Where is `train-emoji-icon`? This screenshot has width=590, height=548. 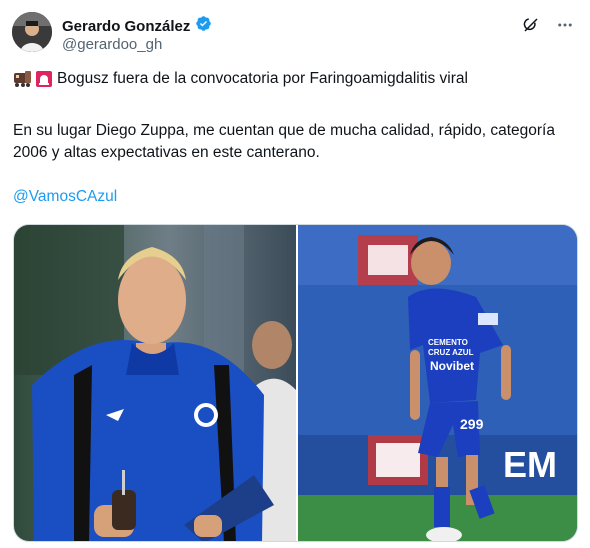 train-emoji-icon is located at coordinates (22, 79).